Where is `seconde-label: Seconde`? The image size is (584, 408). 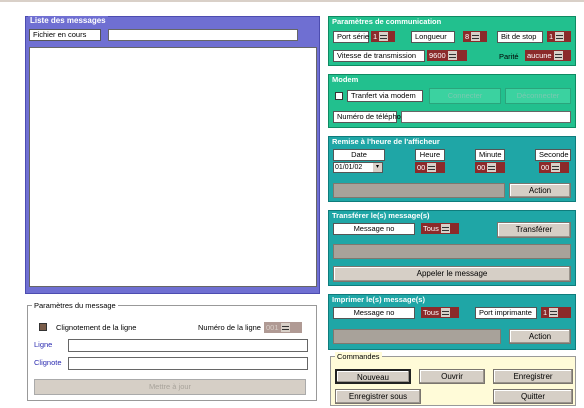 seconde-label: Seconde is located at coordinates (553, 155).